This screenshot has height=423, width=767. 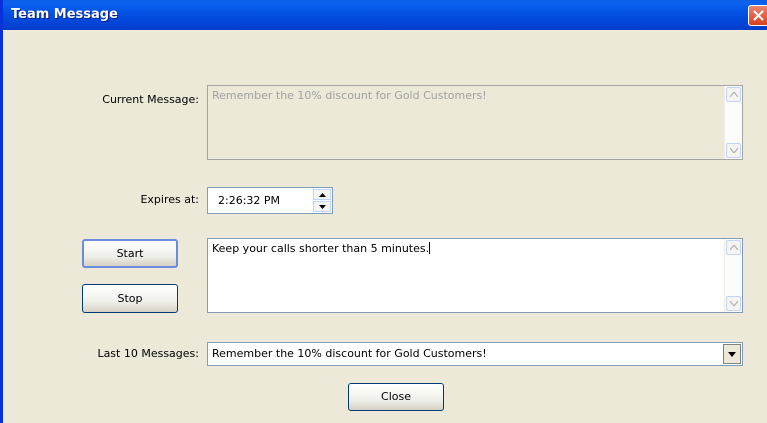 I want to click on expires-time-picker: 2:26:32 PM, so click(x=270, y=200).